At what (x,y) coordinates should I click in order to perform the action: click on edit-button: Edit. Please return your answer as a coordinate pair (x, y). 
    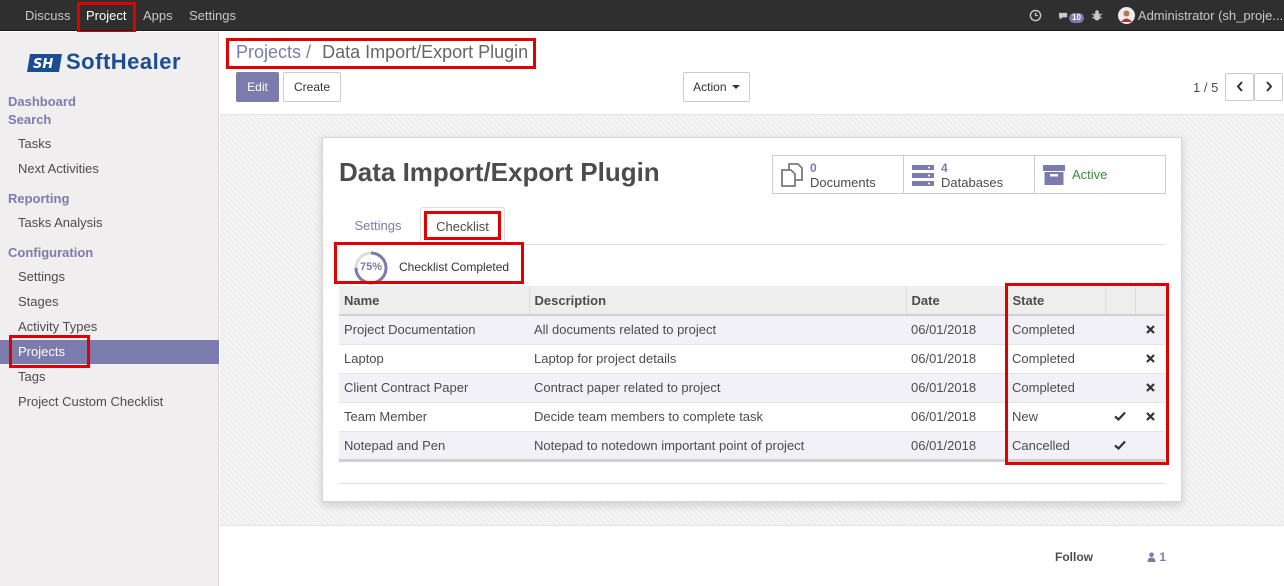
    Looking at the image, I should click on (257, 87).